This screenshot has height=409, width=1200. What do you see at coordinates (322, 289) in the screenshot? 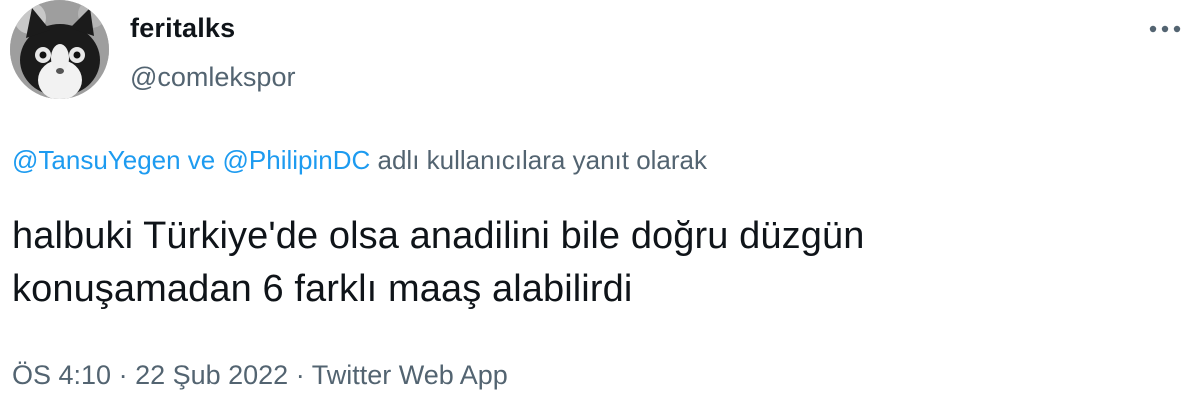
I see `tweet-text-line-2: konuşamadan 6 farklı maaş alabilirdi` at bounding box center [322, 289].